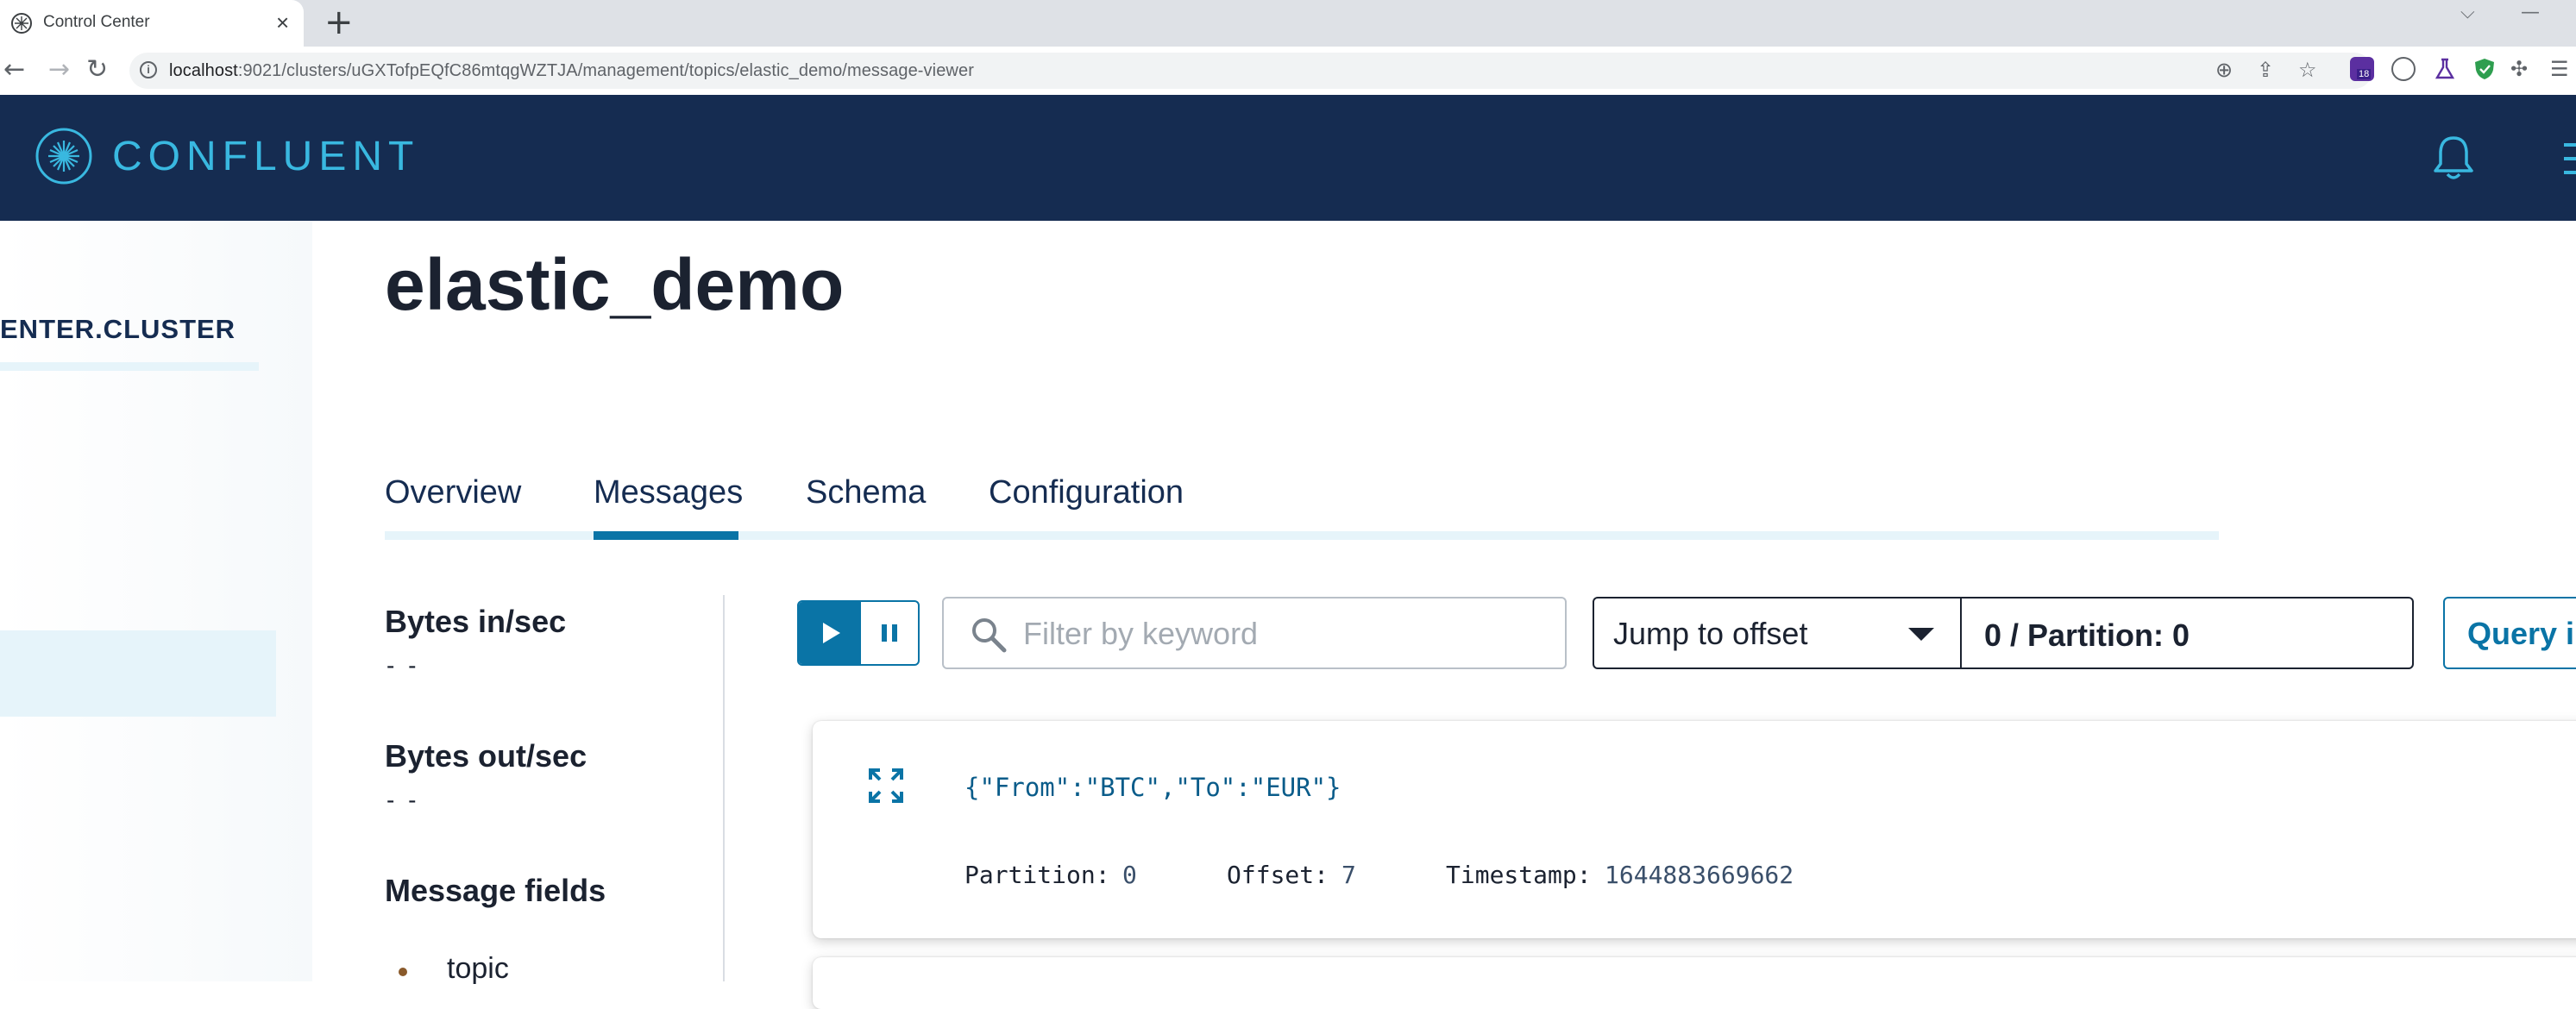 The image size is (2576, 1009). Describe the element at coordinates (866, 492) in the screenshot. I see `tab-schema: Schema` at that location.